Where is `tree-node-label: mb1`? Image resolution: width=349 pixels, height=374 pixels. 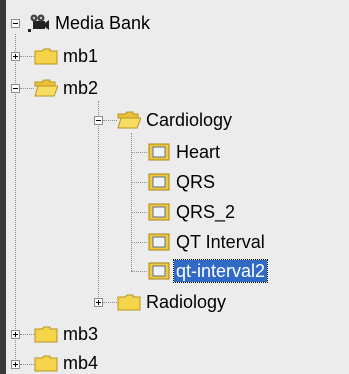
tree-node-label: mb1 is located at coordinates (81, 56).